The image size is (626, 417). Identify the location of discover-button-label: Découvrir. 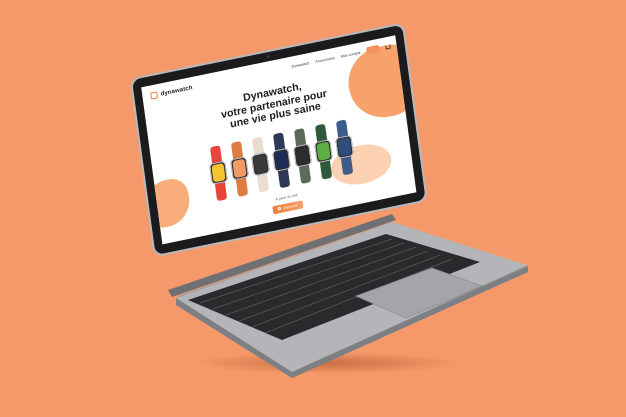
(290, 207).